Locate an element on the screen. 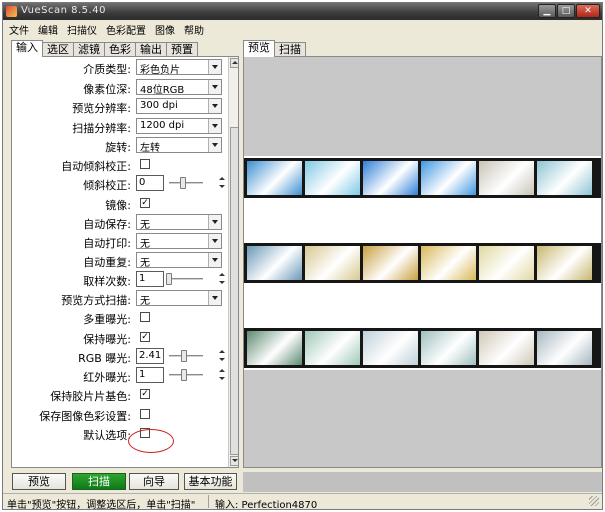 The image size is (605, 512). rgb-exposure-slider-thumb is located at coordinates (184, 356).